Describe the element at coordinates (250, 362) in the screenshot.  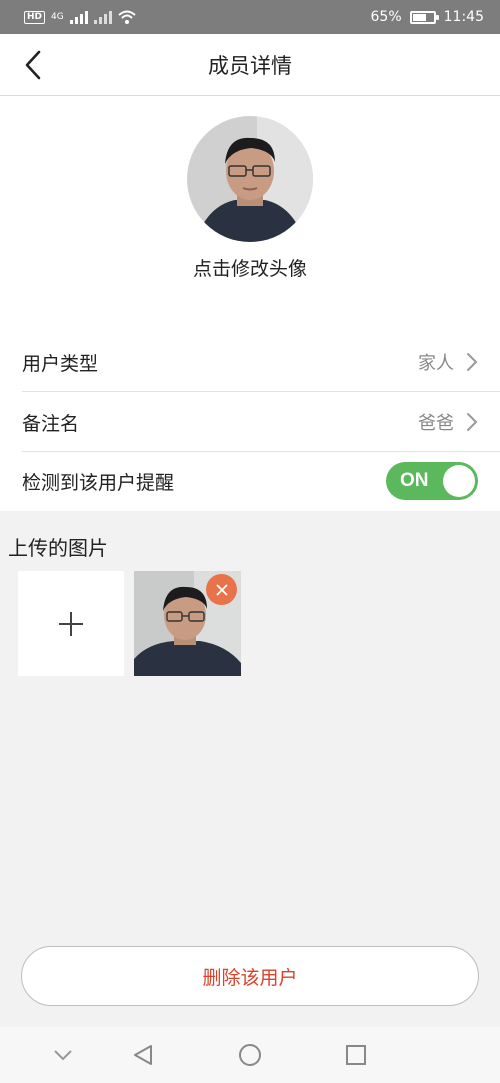
I see `user-type-row: 用户类型 家人` at that location.